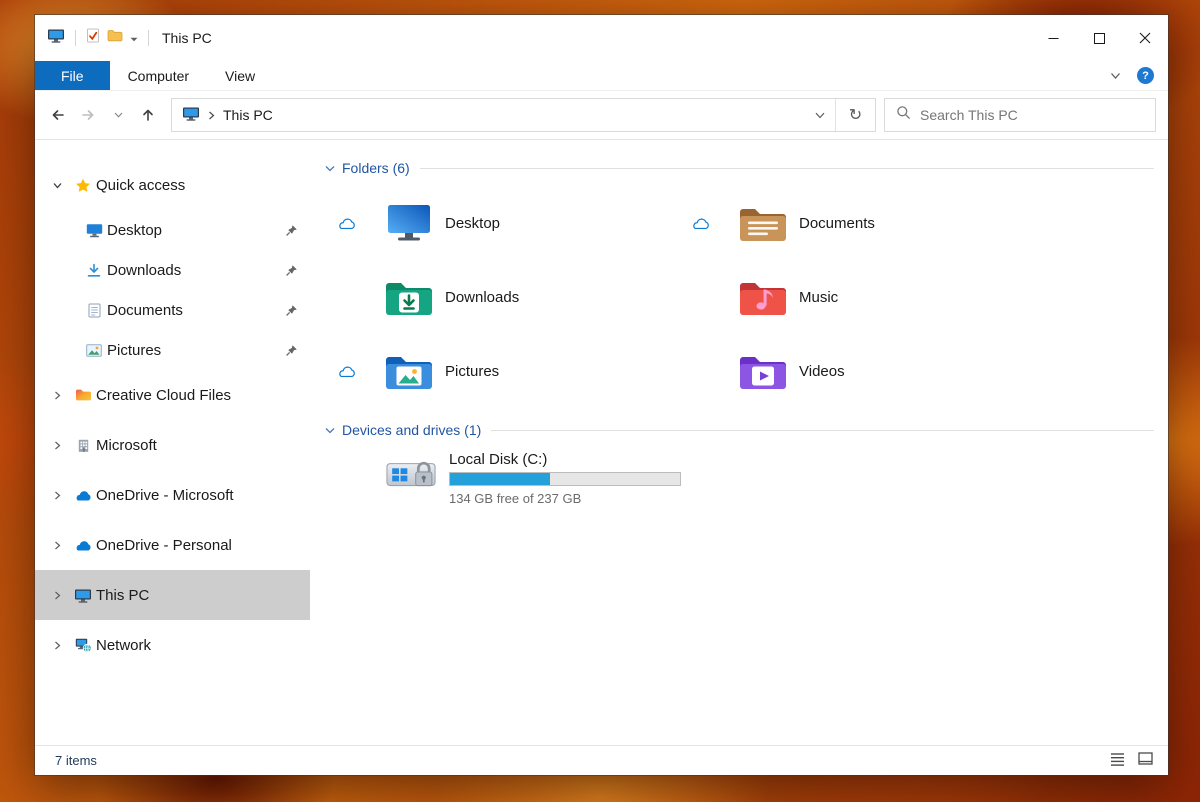 The image size is (1200, 802). What do you see at coordinates (134, 38) in the screenshot?
I see `customize-toolbar-chevron-icon` at bounding box center [134, 38].